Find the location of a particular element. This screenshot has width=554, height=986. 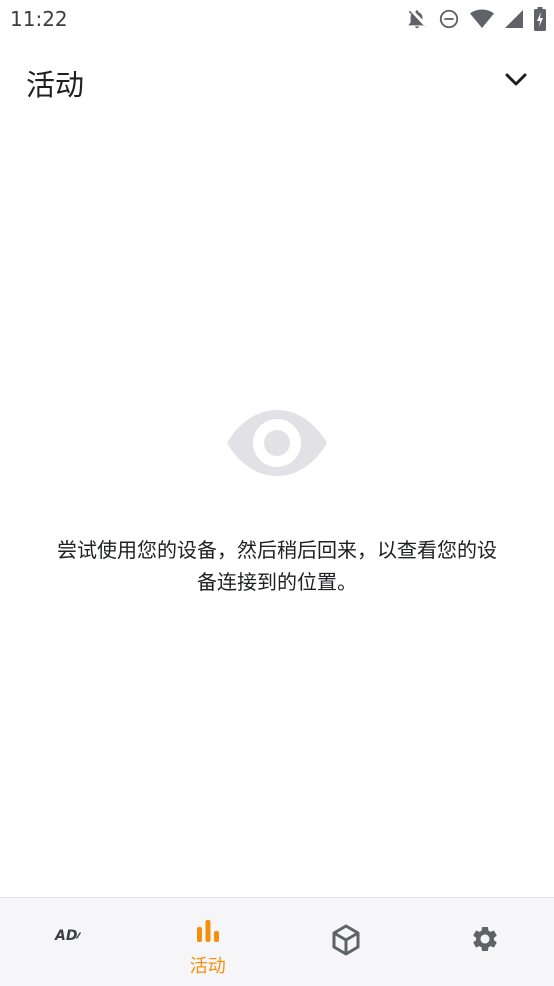

nav-item-packages is located at coordinates (346, 942).